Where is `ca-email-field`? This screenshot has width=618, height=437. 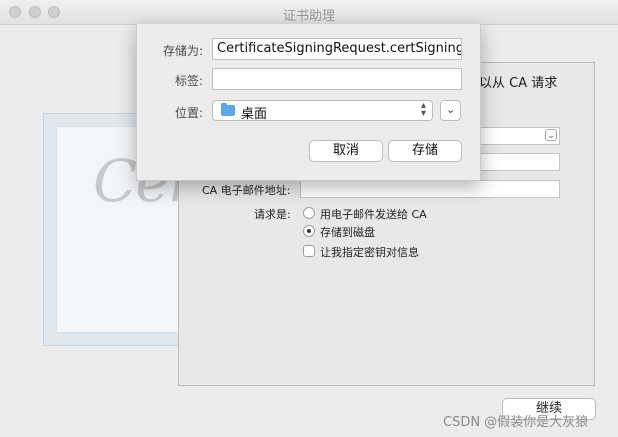
ca-email-field is located at coordinates (430, 189).